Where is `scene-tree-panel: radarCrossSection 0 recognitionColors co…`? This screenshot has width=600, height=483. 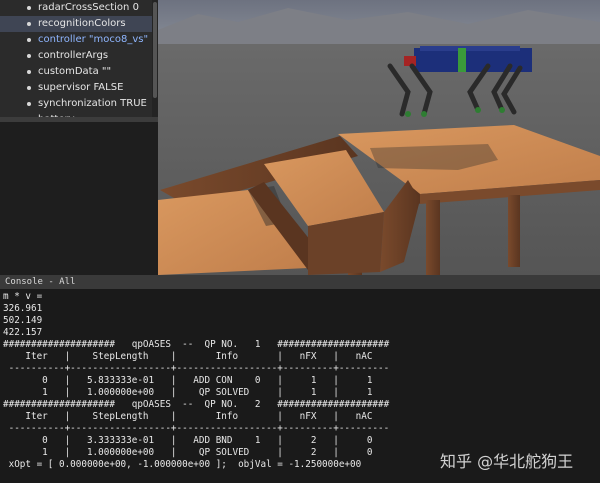
scene-tree-panel: radarCrossSection 0 recognitionColors co… is located at coordinates (79, 61).